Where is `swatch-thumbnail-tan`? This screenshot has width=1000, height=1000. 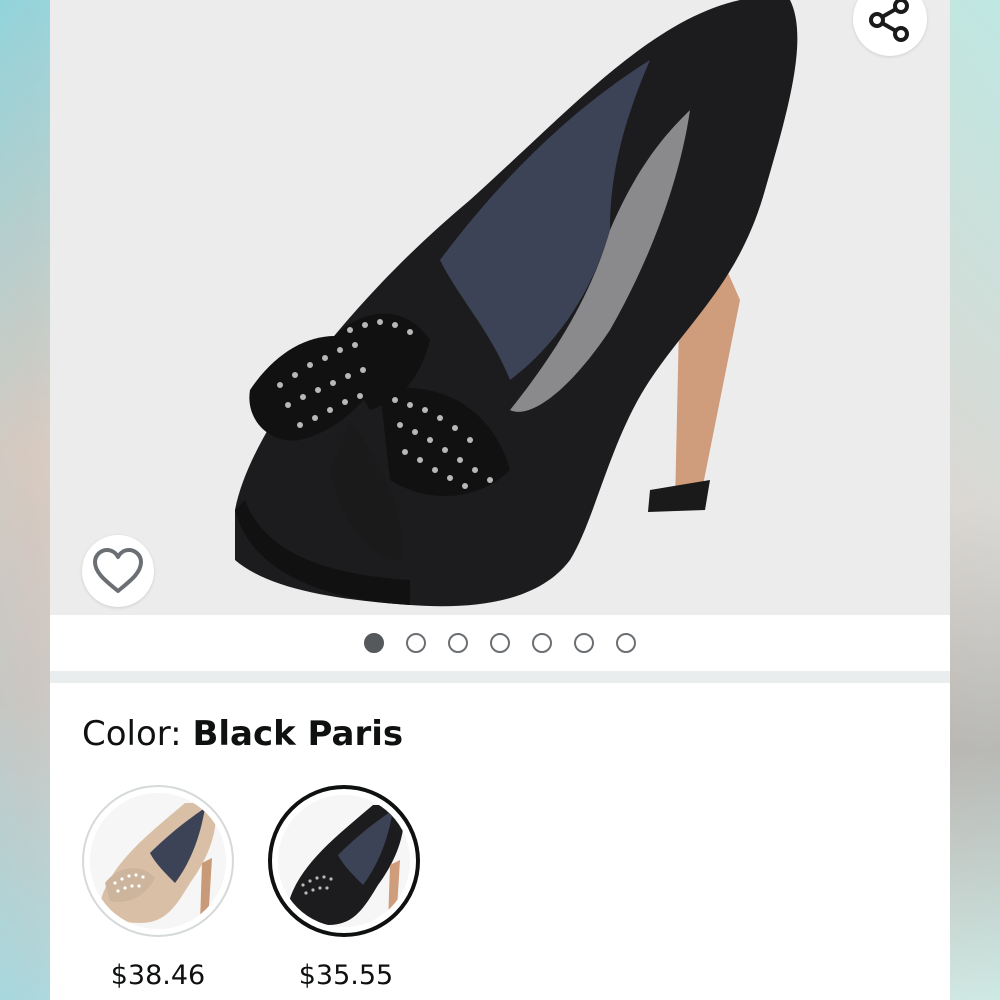 swatch-thumbnail-tan is located at coordinates (158, 861).